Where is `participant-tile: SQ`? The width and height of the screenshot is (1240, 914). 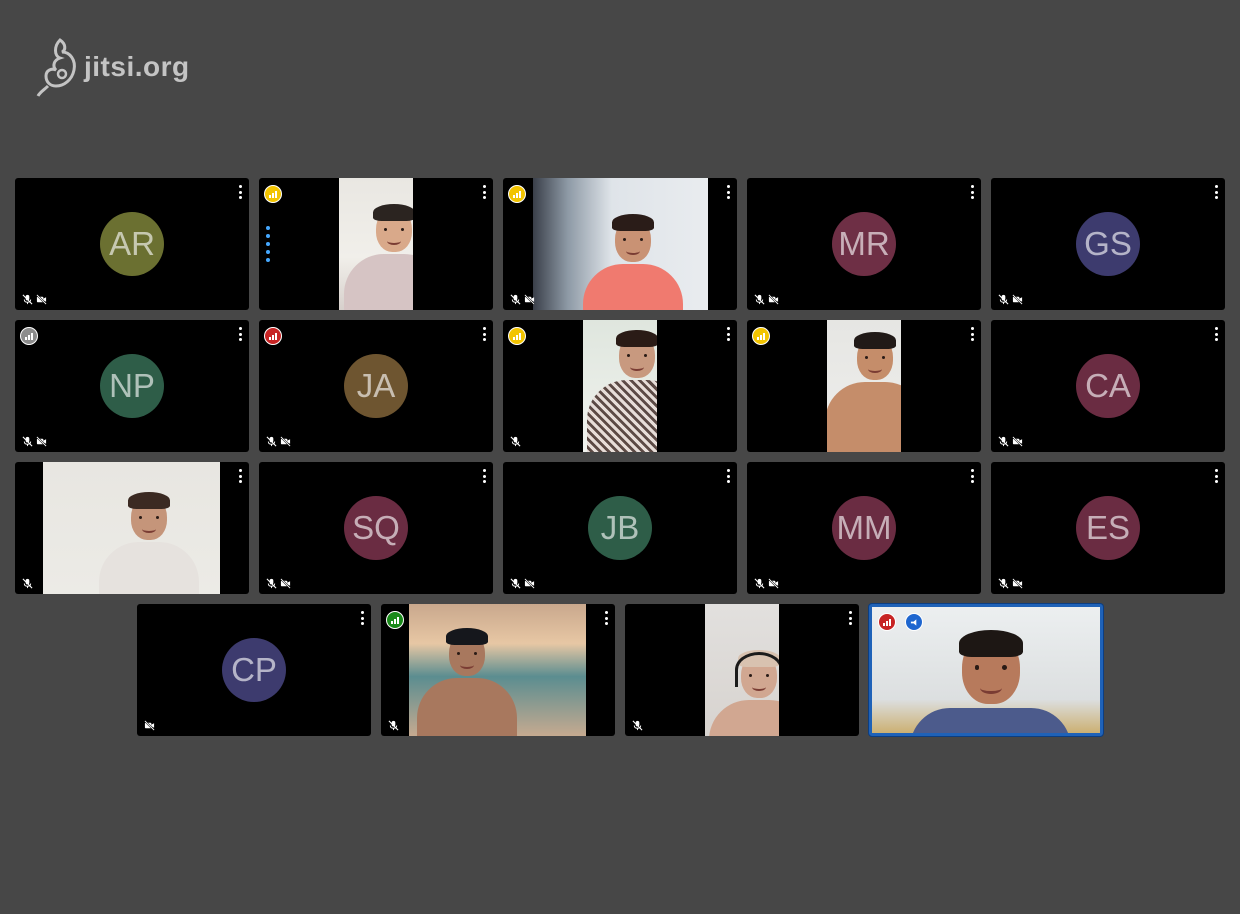 participant-tile: SQ is located at coordinates (376, 528).